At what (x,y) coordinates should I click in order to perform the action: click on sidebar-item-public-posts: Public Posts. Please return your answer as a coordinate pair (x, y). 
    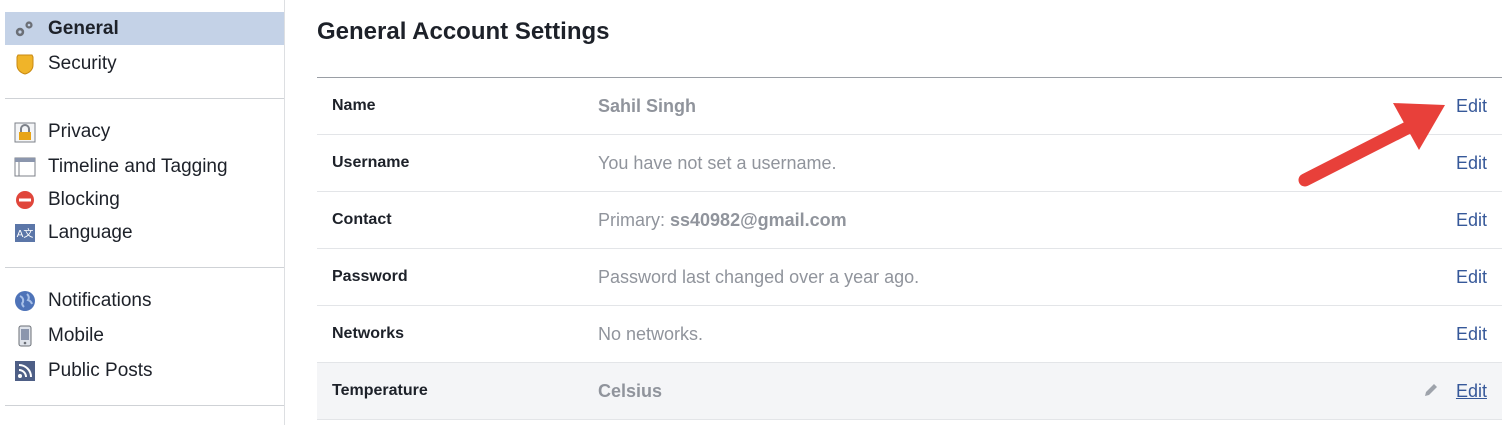
    Looking at the image, I should click on (144, 370).